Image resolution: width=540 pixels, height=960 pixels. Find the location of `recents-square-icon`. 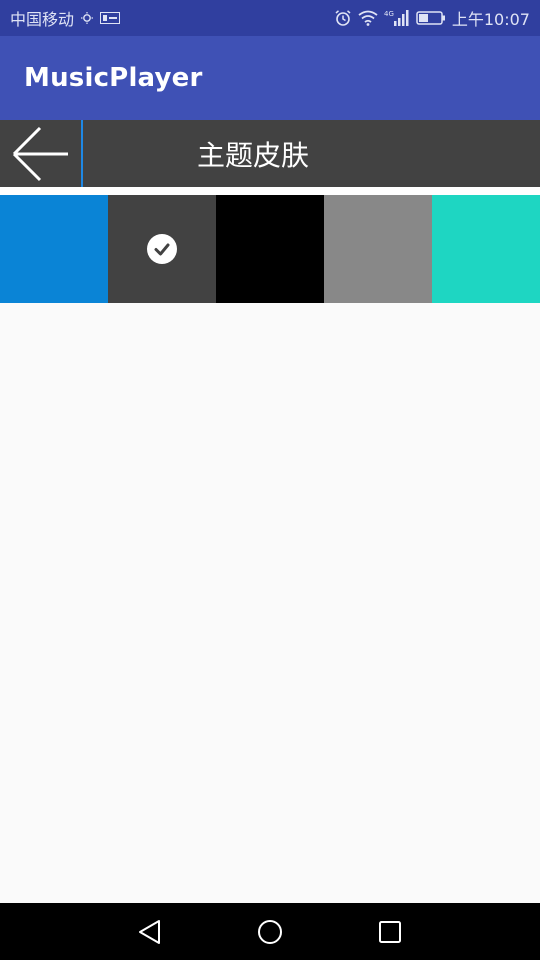

recents-square-icon is located at coordinates (390, 931).